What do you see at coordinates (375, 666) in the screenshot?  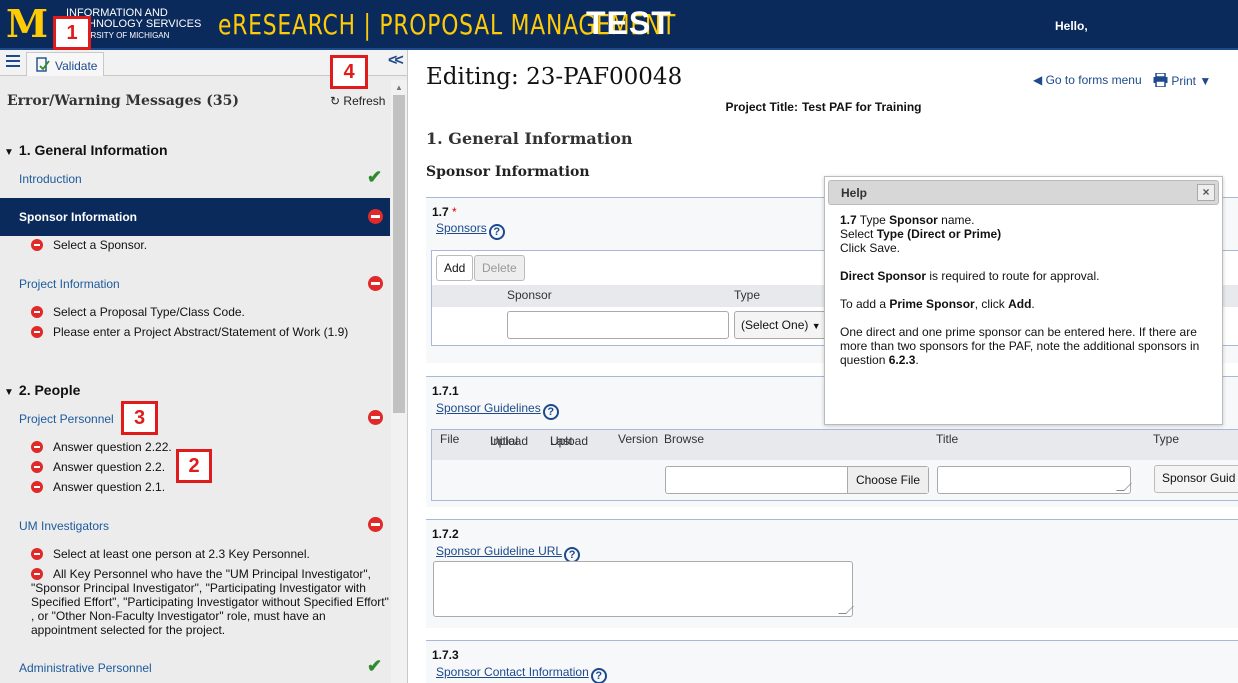 I see `check-icon: ✔` at bounding box center [375, 666].